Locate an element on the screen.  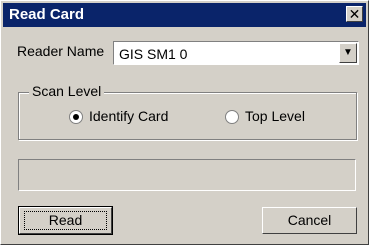
reader-name-select: GIS SM1 0 ▼ is located at coordinates (236, 53).